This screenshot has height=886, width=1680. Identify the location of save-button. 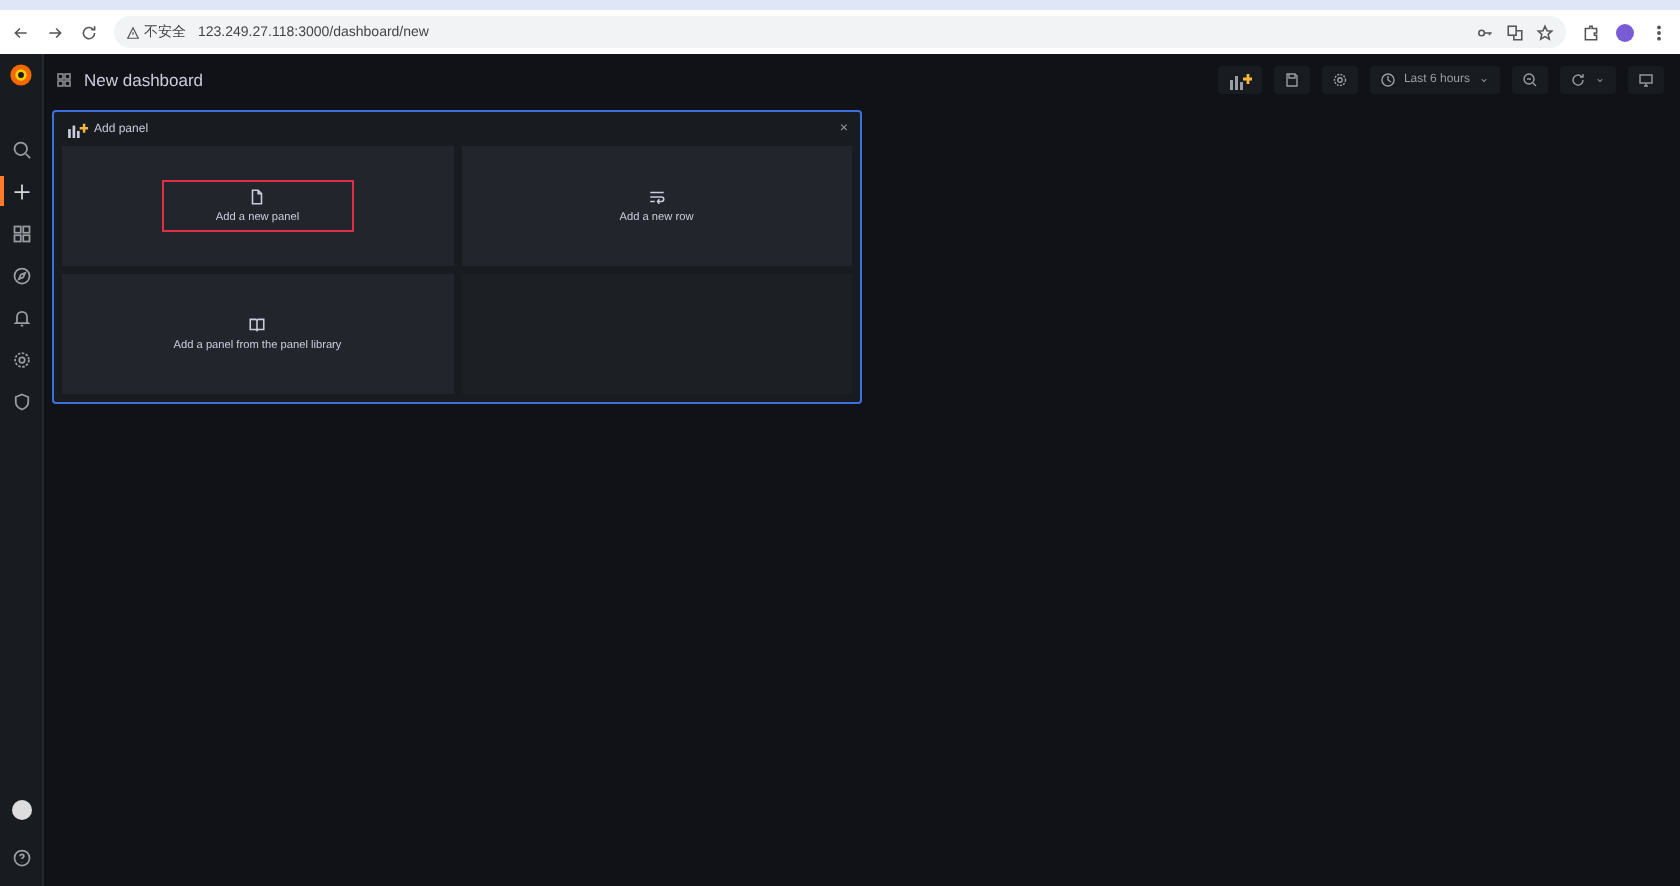
(1291, 80).